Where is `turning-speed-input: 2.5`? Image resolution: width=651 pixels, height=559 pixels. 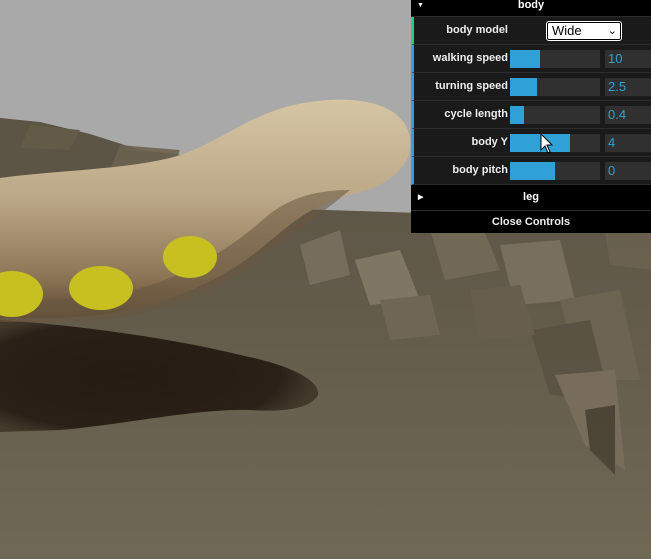 turning-speed-input: 2.5 is located at coordinates (628, 87).